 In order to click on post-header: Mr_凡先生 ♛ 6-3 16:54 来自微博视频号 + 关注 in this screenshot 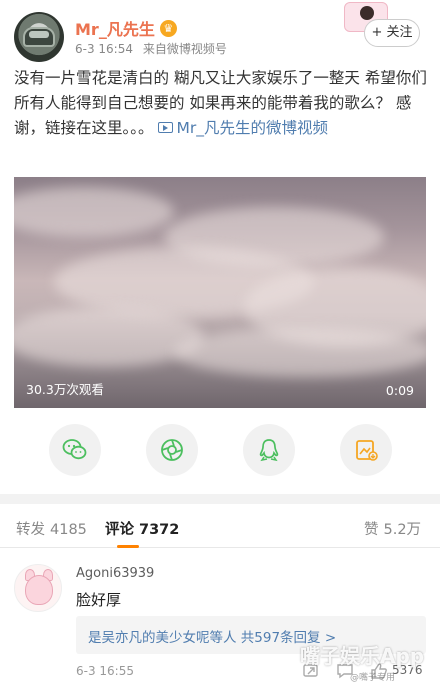, I will do `click(220, 31)`.